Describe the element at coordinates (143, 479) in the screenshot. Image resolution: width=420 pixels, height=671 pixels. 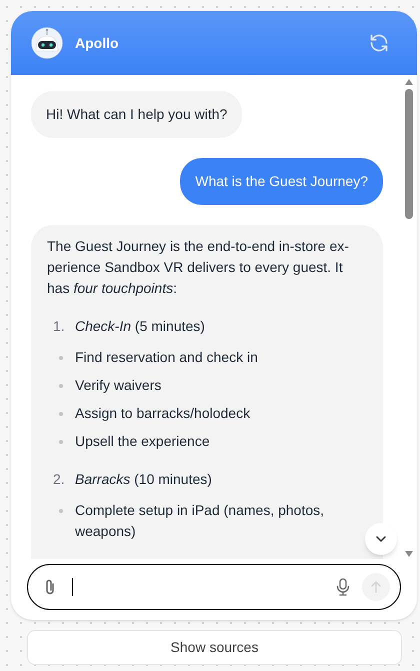
I see `list-item-text: Barracks (10 minutes)` at that location.